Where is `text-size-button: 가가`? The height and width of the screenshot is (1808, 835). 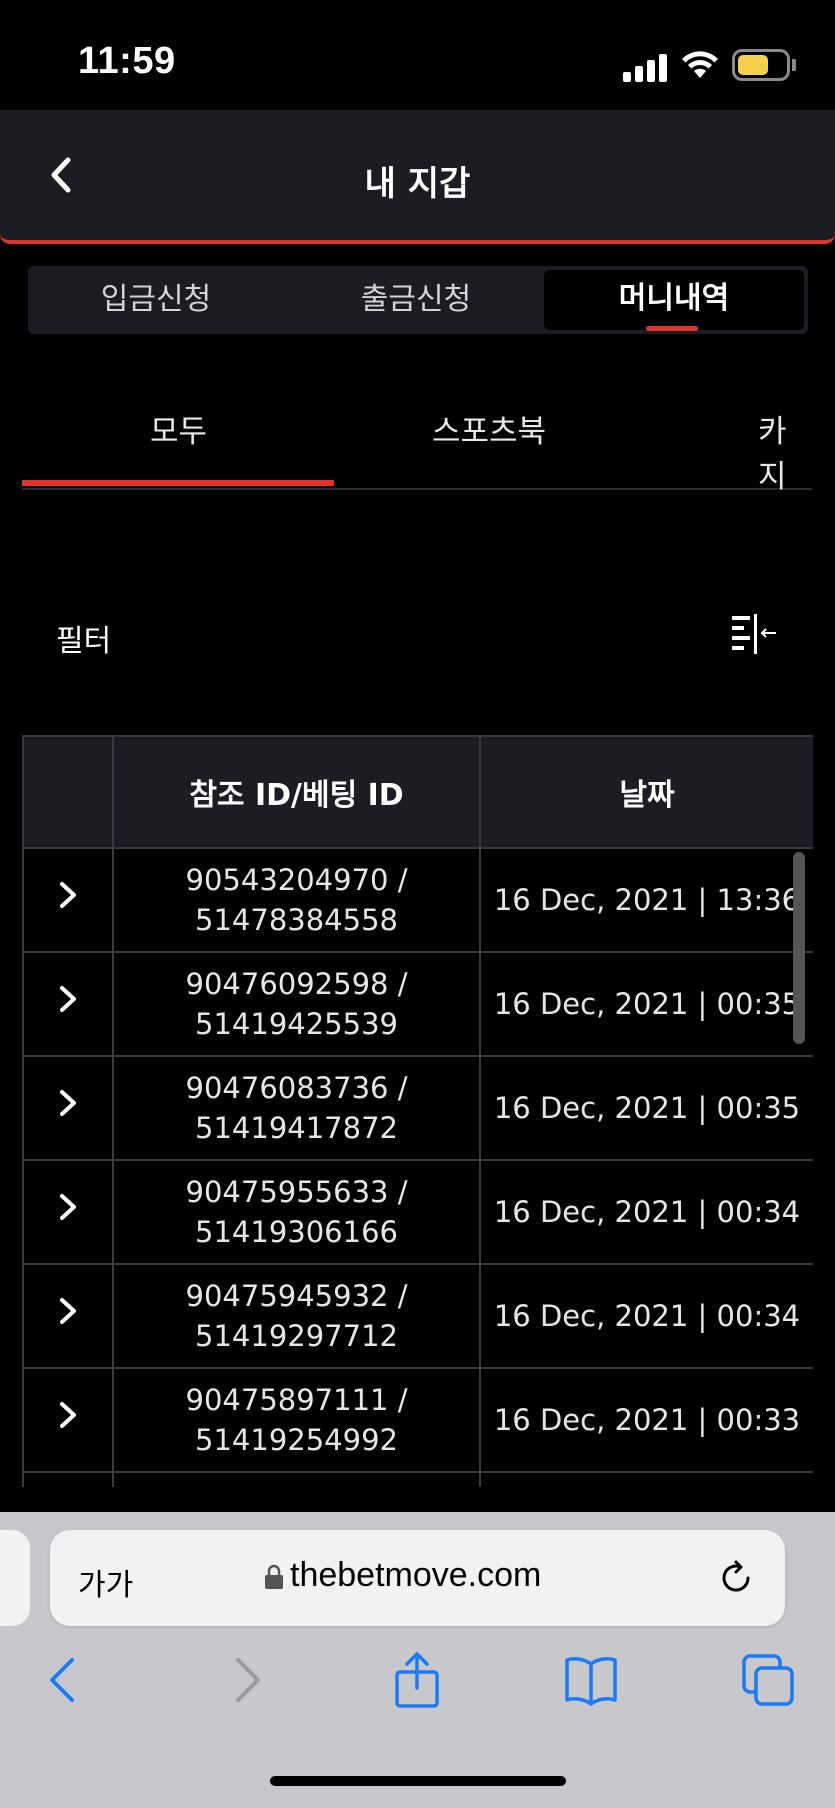 text-size-button: 가가 is located at coordinates (105, 1582).